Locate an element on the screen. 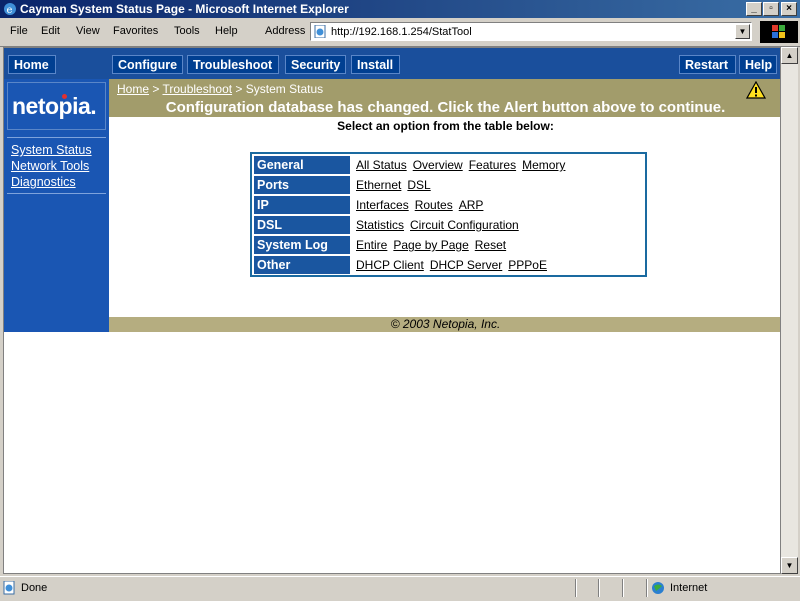 The width and height of the screenshot is (800, 601). internet-zone-icon is located at coordinates (658, 588).